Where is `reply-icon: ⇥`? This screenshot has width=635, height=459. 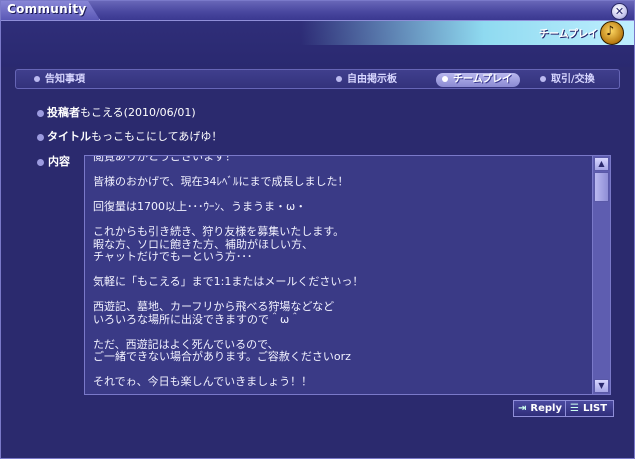
reply-icon: ⇥ is located at coordinates (522, 408).